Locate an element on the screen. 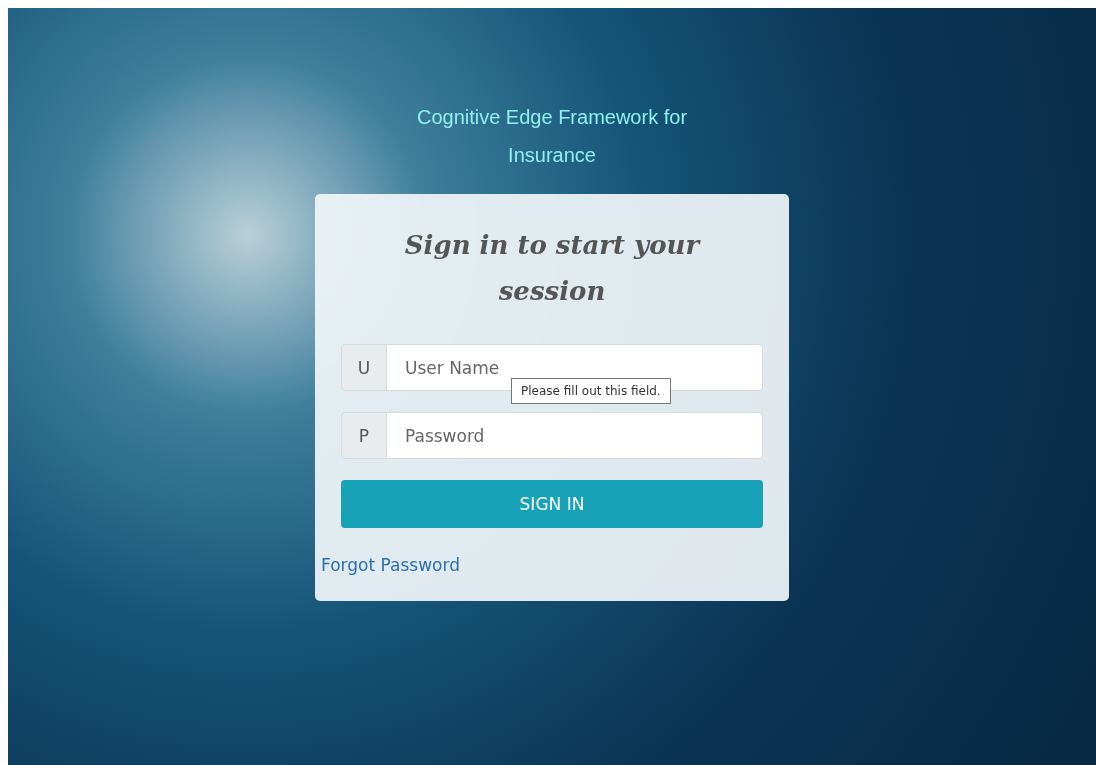  field-addon: U is located at coordinates (364, 367).